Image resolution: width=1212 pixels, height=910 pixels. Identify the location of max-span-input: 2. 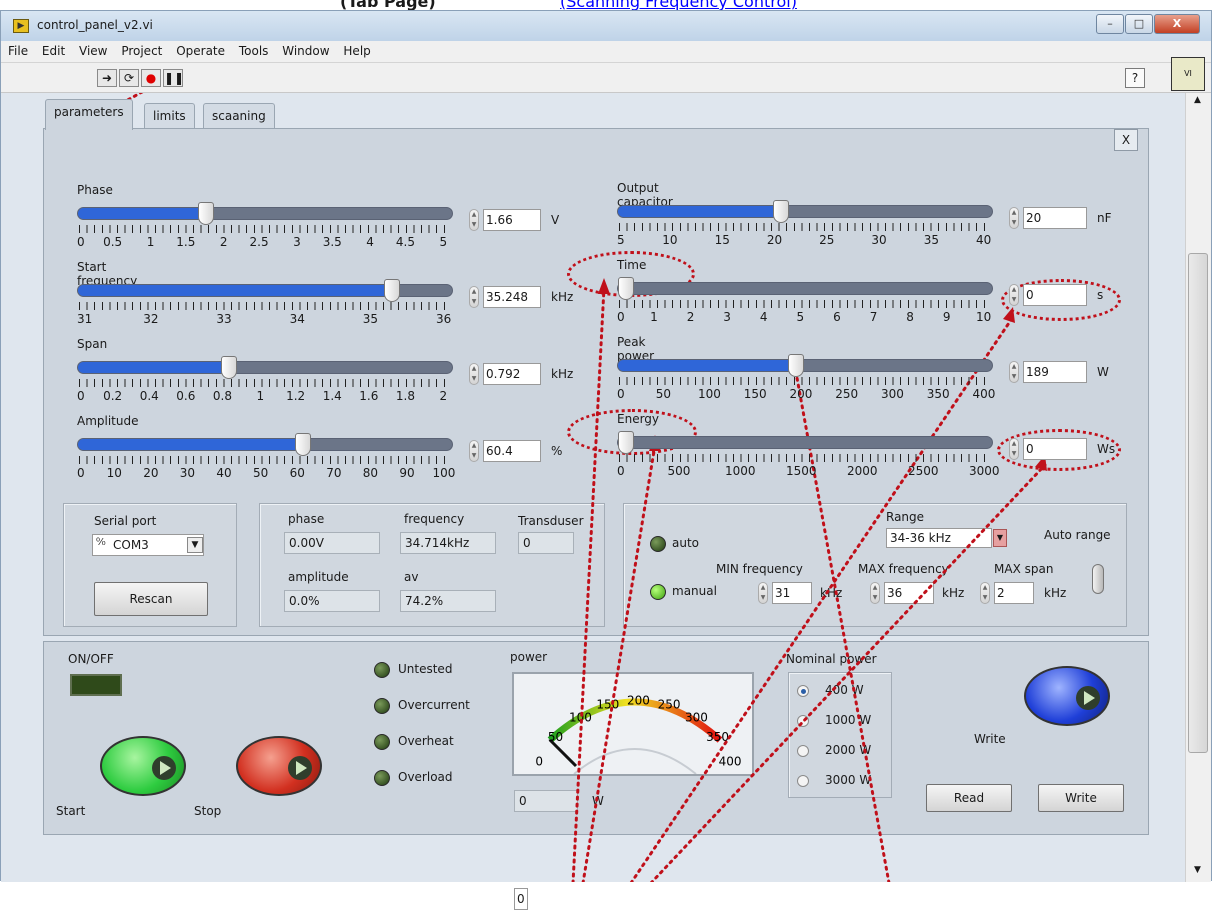
(1014, 593).